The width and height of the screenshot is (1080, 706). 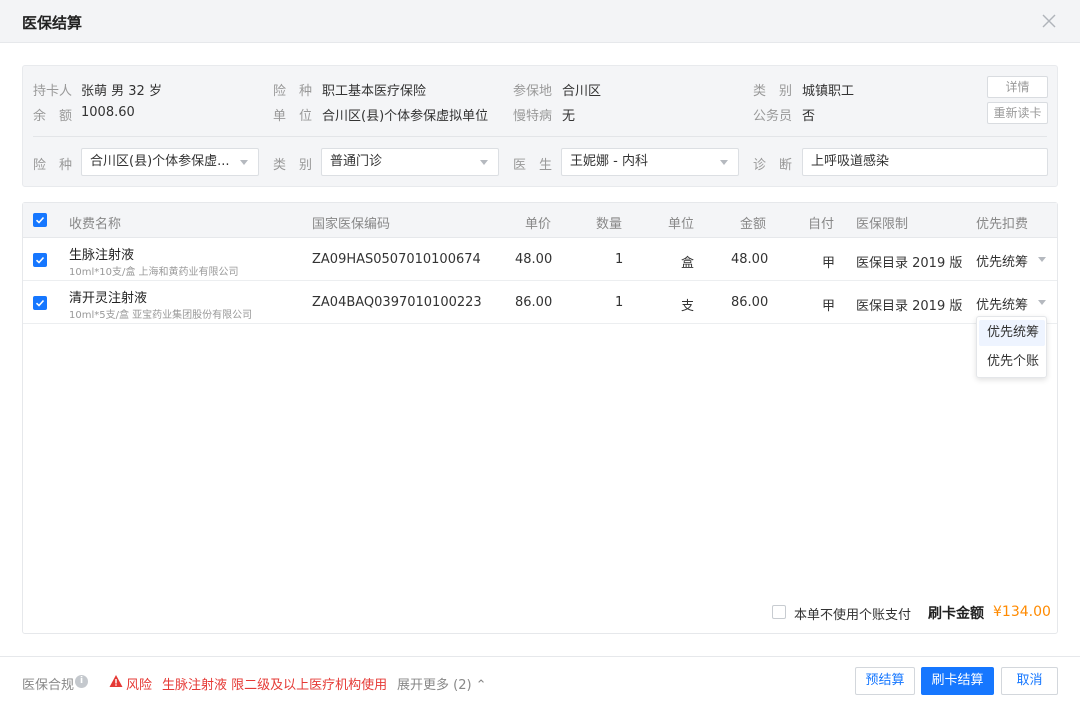 I want to click on unit-value: 合川区(县)个体参保虚拟单位, so click(x=405, y=116).